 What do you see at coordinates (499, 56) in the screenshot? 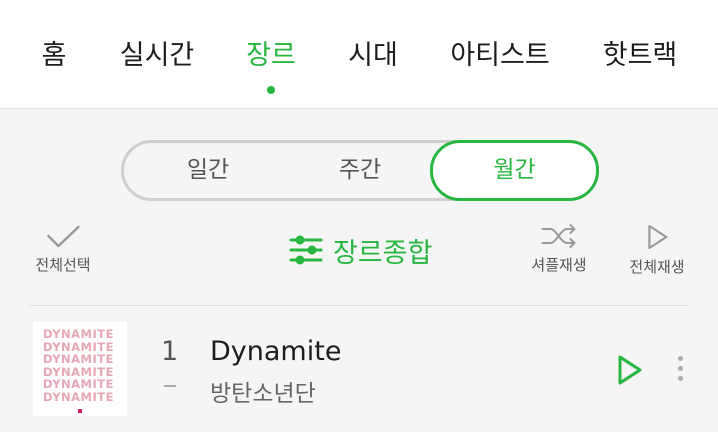
I see `nav-item-artist: 아티스트` at bounding box center [499, 56].